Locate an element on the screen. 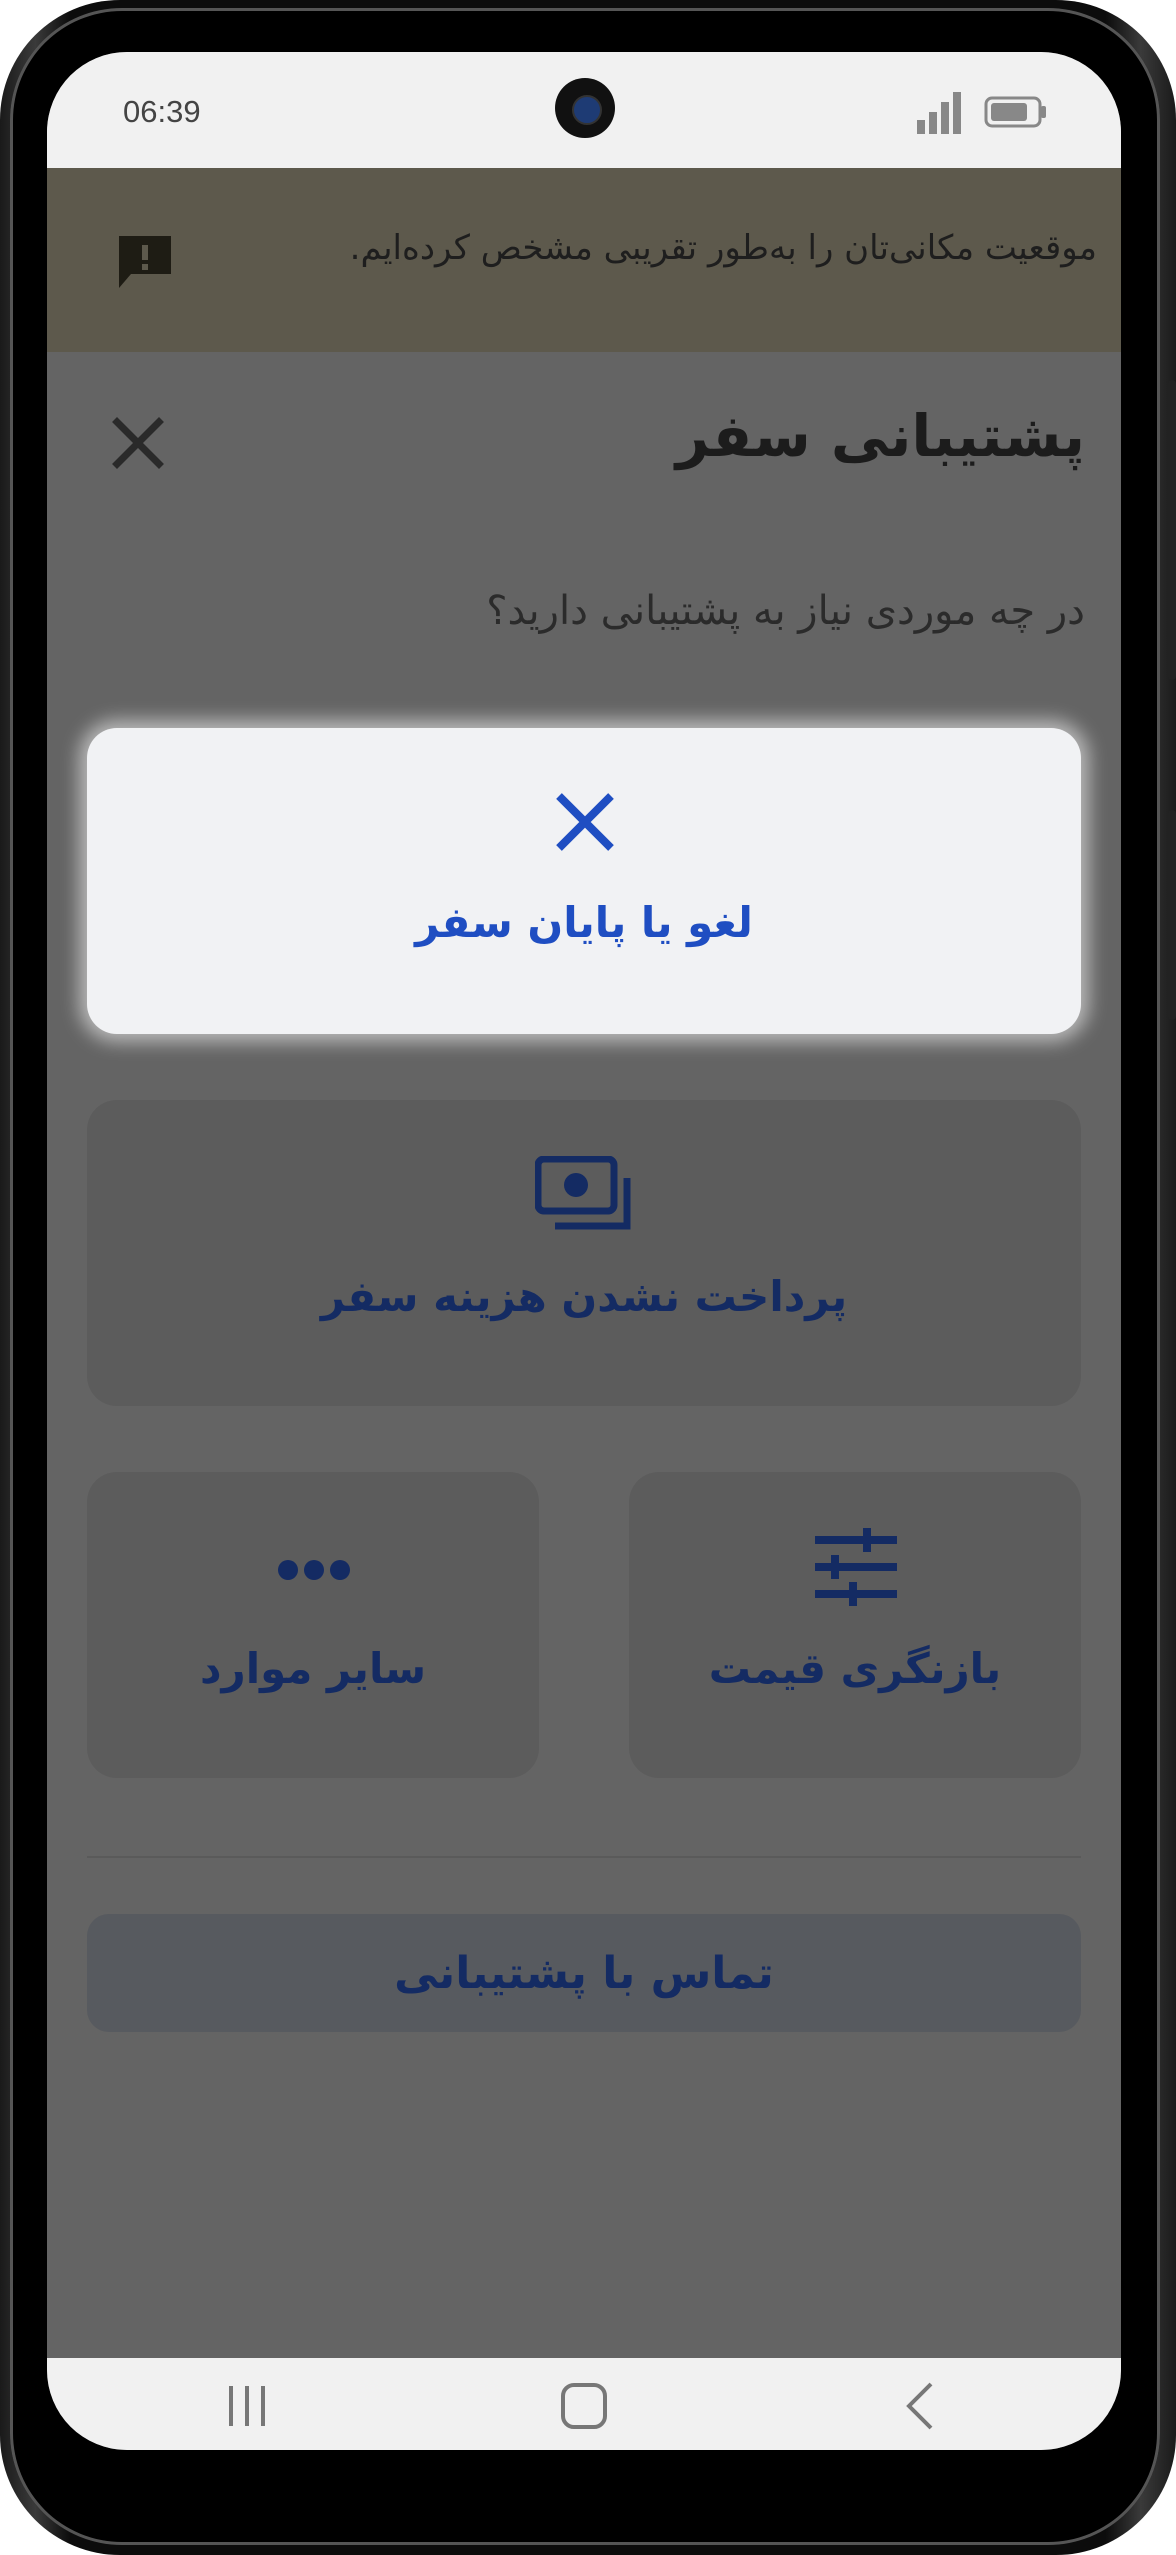  option-price-review: بازنگری قیمت is located at coordinates (855, 1625).